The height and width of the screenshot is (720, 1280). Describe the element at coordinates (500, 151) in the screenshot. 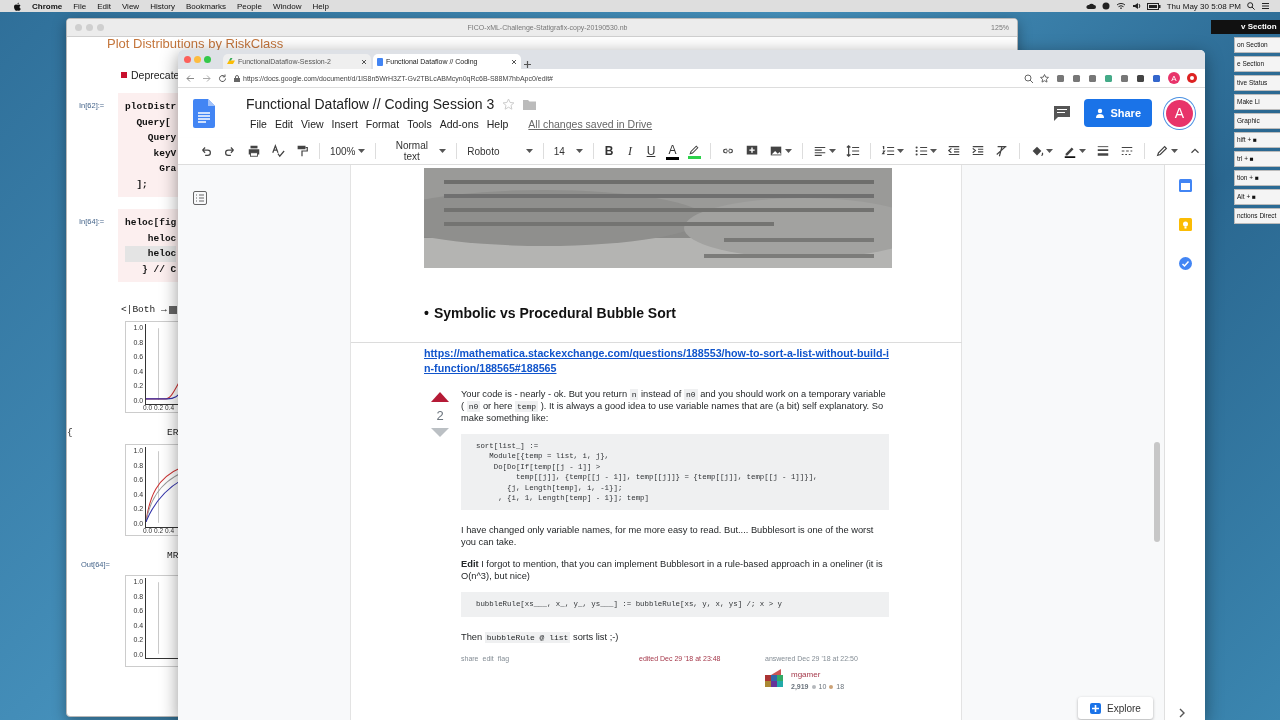

I see `font-dropdown: Roboto` at that location.